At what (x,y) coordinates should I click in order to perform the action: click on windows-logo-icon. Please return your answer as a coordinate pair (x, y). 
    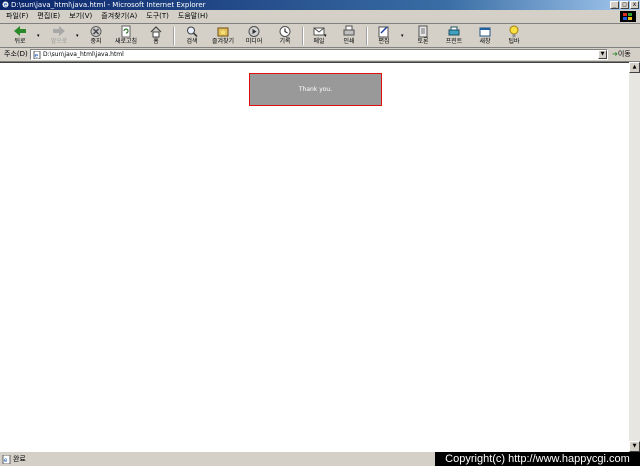
    Looking at the image, I should click on (628, 16).